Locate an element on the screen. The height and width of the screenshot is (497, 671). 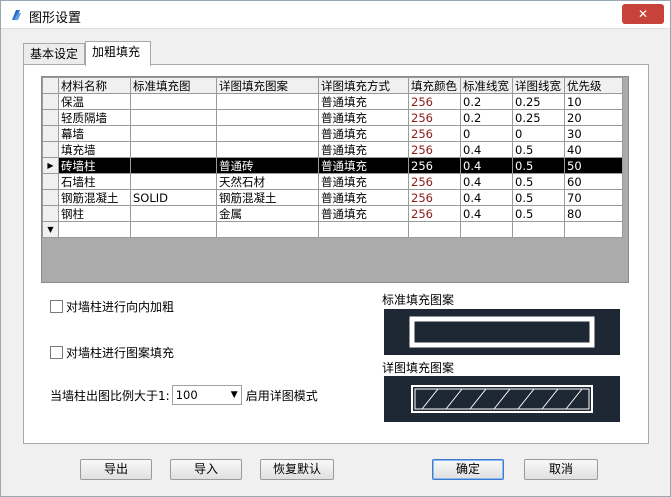
close-button: ✕ is located at coordinates (643, 14).